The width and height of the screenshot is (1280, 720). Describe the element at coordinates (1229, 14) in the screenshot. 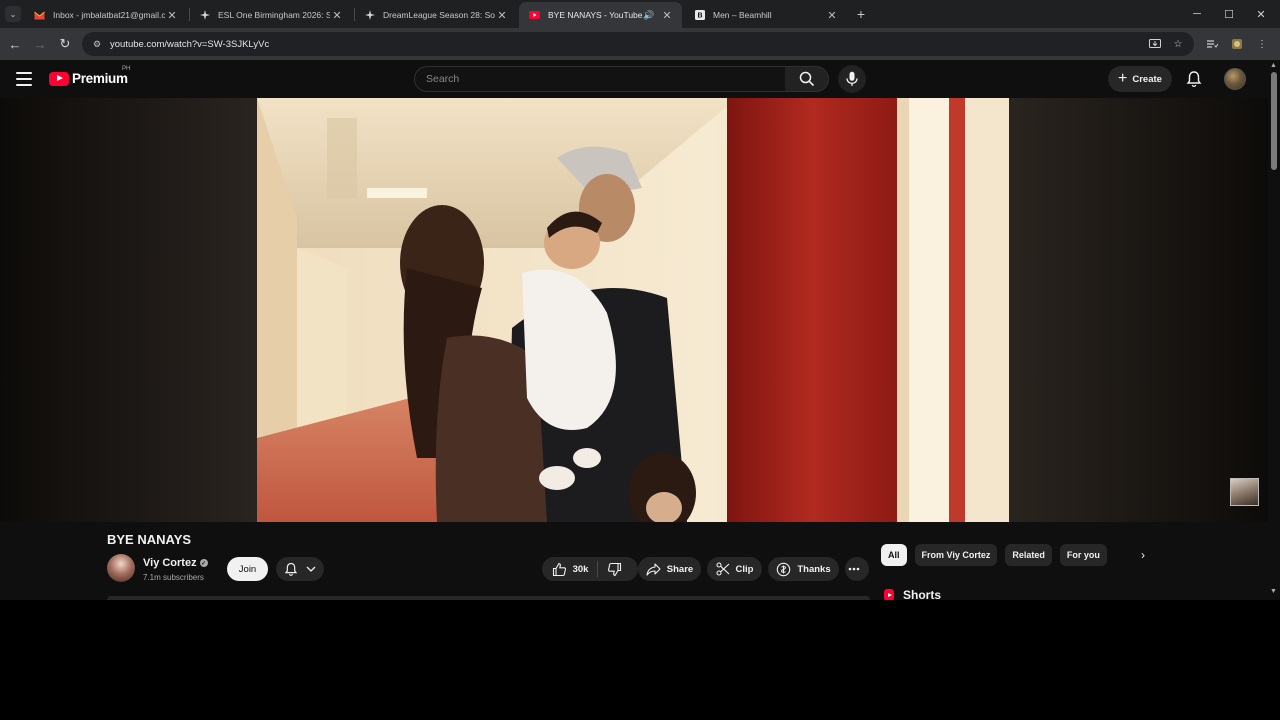

I see `maximize-icon: ☐` at that location.